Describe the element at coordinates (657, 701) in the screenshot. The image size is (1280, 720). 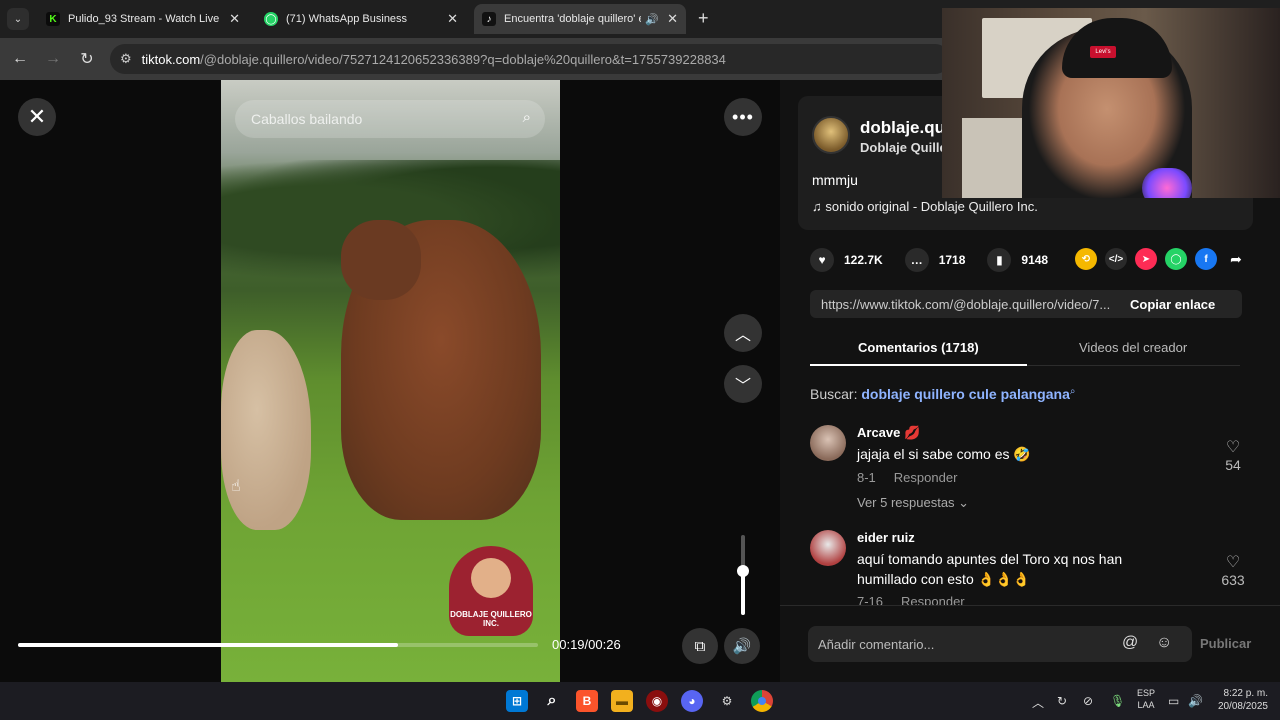
I see `app-icon: ◉` at that location.